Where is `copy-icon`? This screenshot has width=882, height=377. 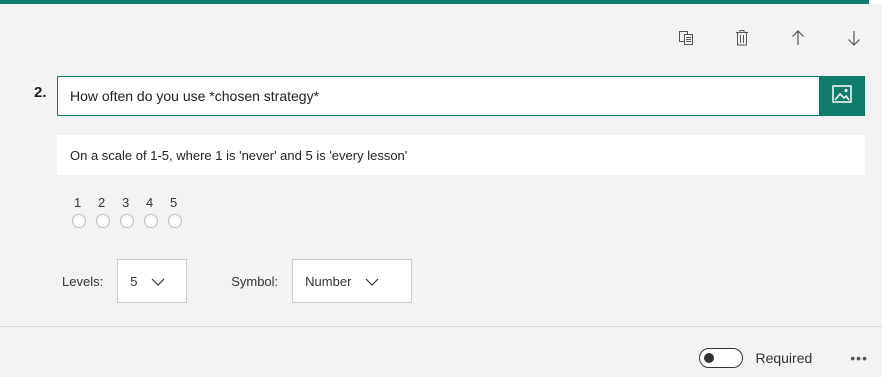 copy-icon is located at coordinates (686, 38).